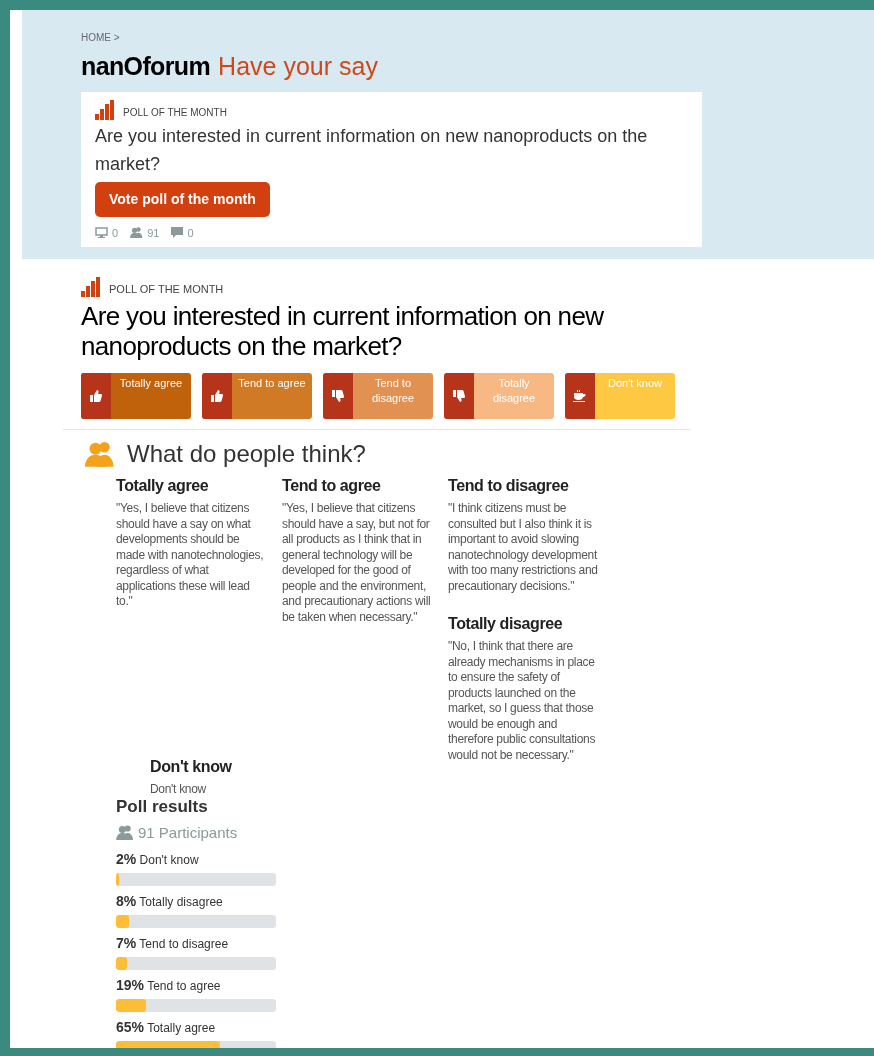  What do you see at coordinates (246, 454) in the screenshot?
I see `section-title: What do people think?` at bounding box center [246, 454].